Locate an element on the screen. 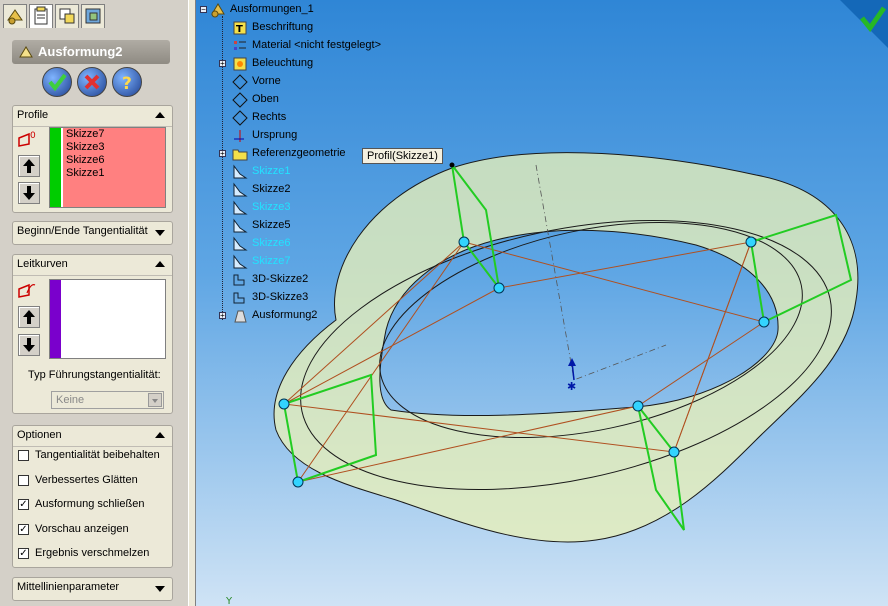 The height and width of the screenshot is (606, 888). move-down-button is located at coordinates (29, 193).